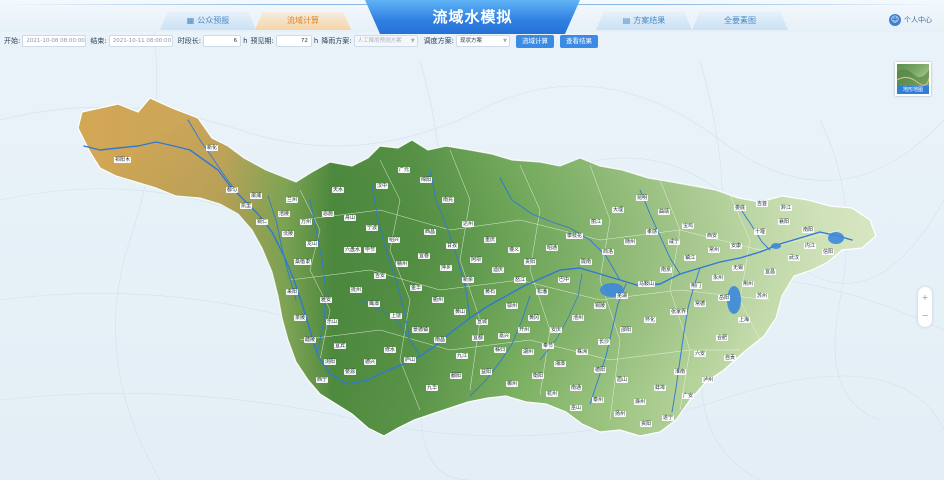  Describe the element at coordinates (652, 232) in the screenshot. I see `station-label: 孝感` at that location.